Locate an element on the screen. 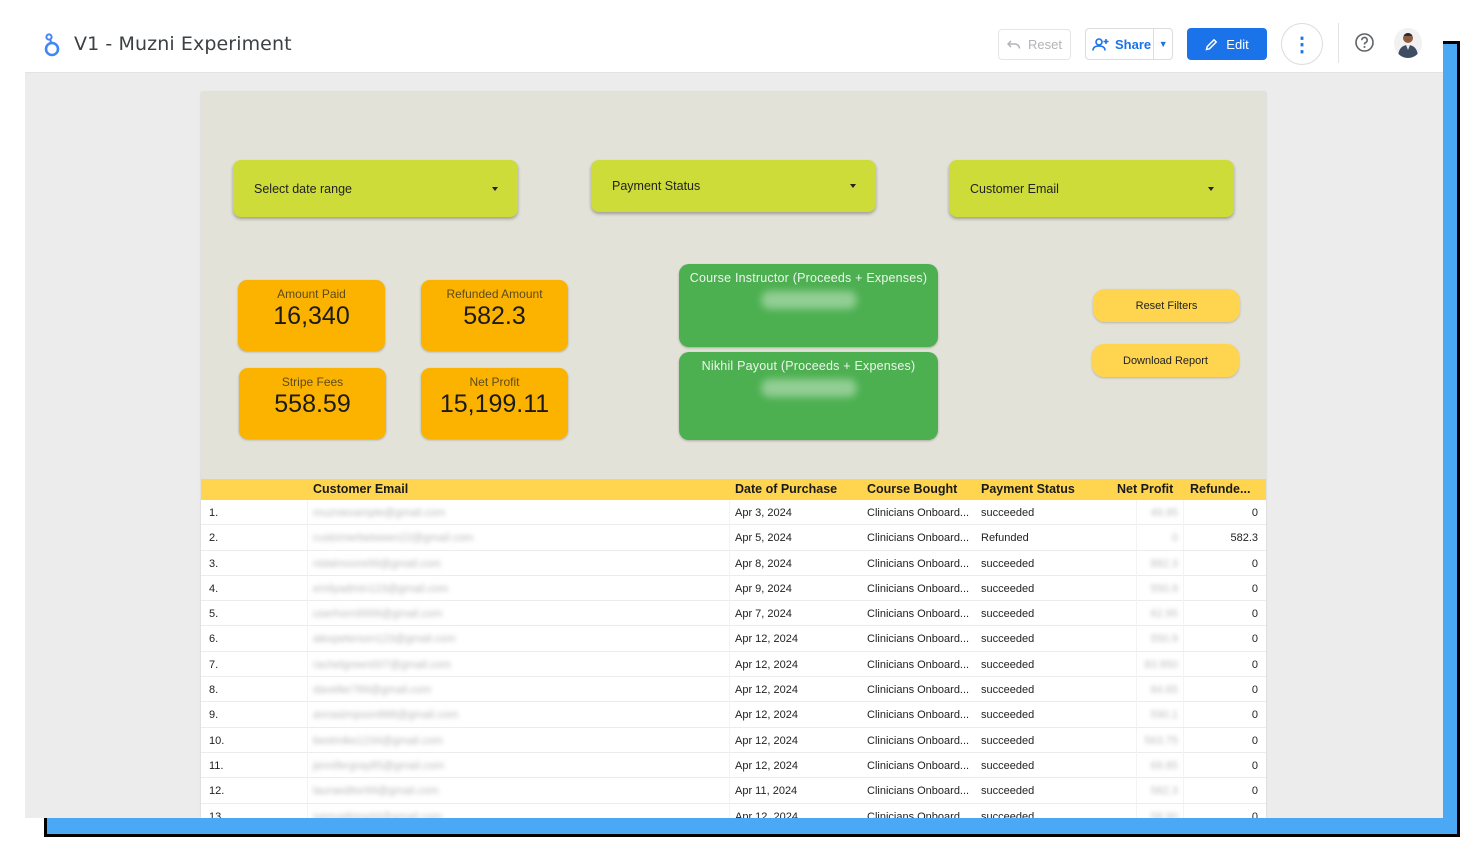  cell-customer-email: alexpeterson123@gmail.com is located at coordinates (384, 639).